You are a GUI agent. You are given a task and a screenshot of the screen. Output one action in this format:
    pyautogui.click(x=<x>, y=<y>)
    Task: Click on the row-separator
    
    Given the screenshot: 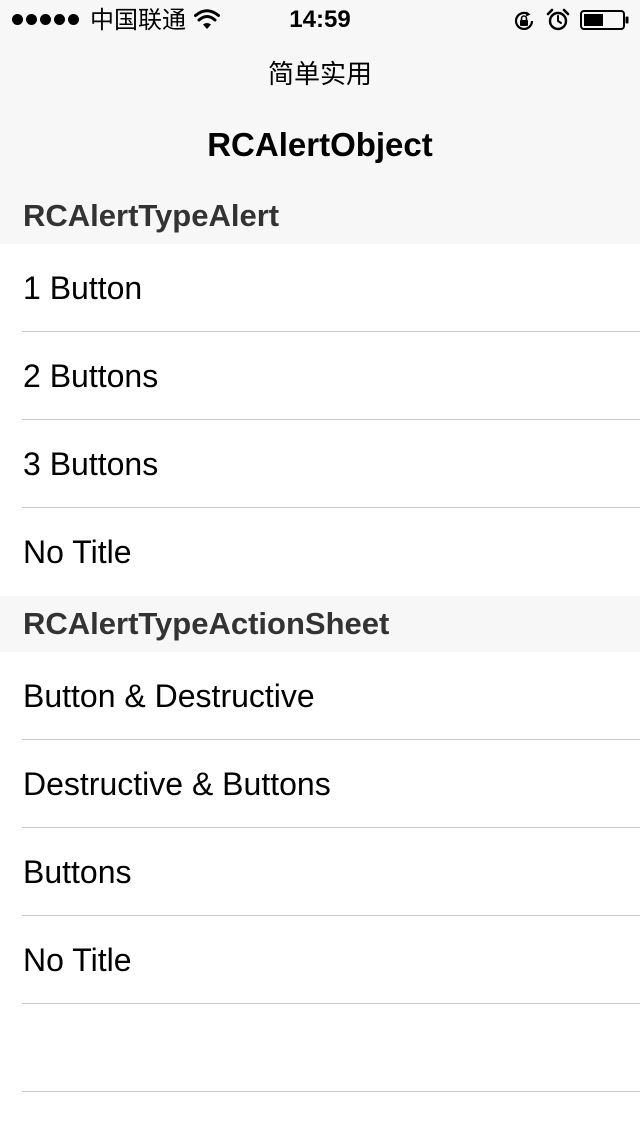 What is the action you would take?
    pyautogui.click(x=331, y=1091)
    